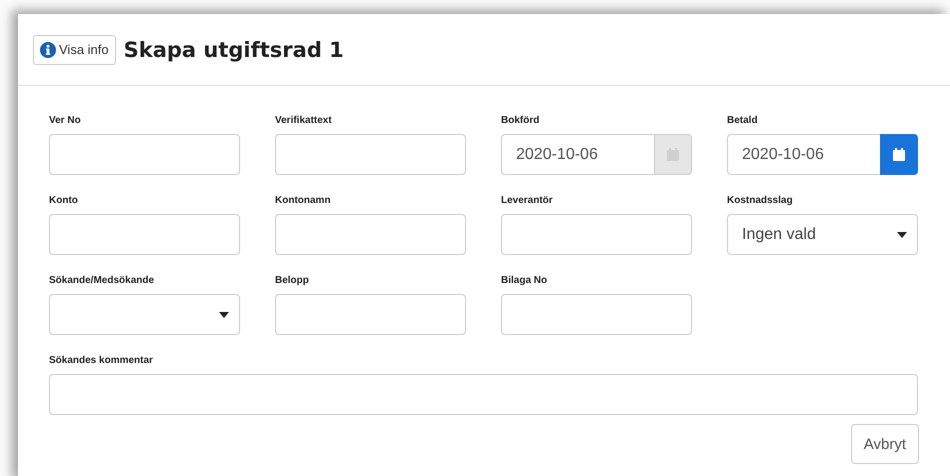 The width and height of the screenshot is (950, 476). Describe the element at coordinates (527, 201) in the screenshot. I see `field-label: Leverantör` at that location.